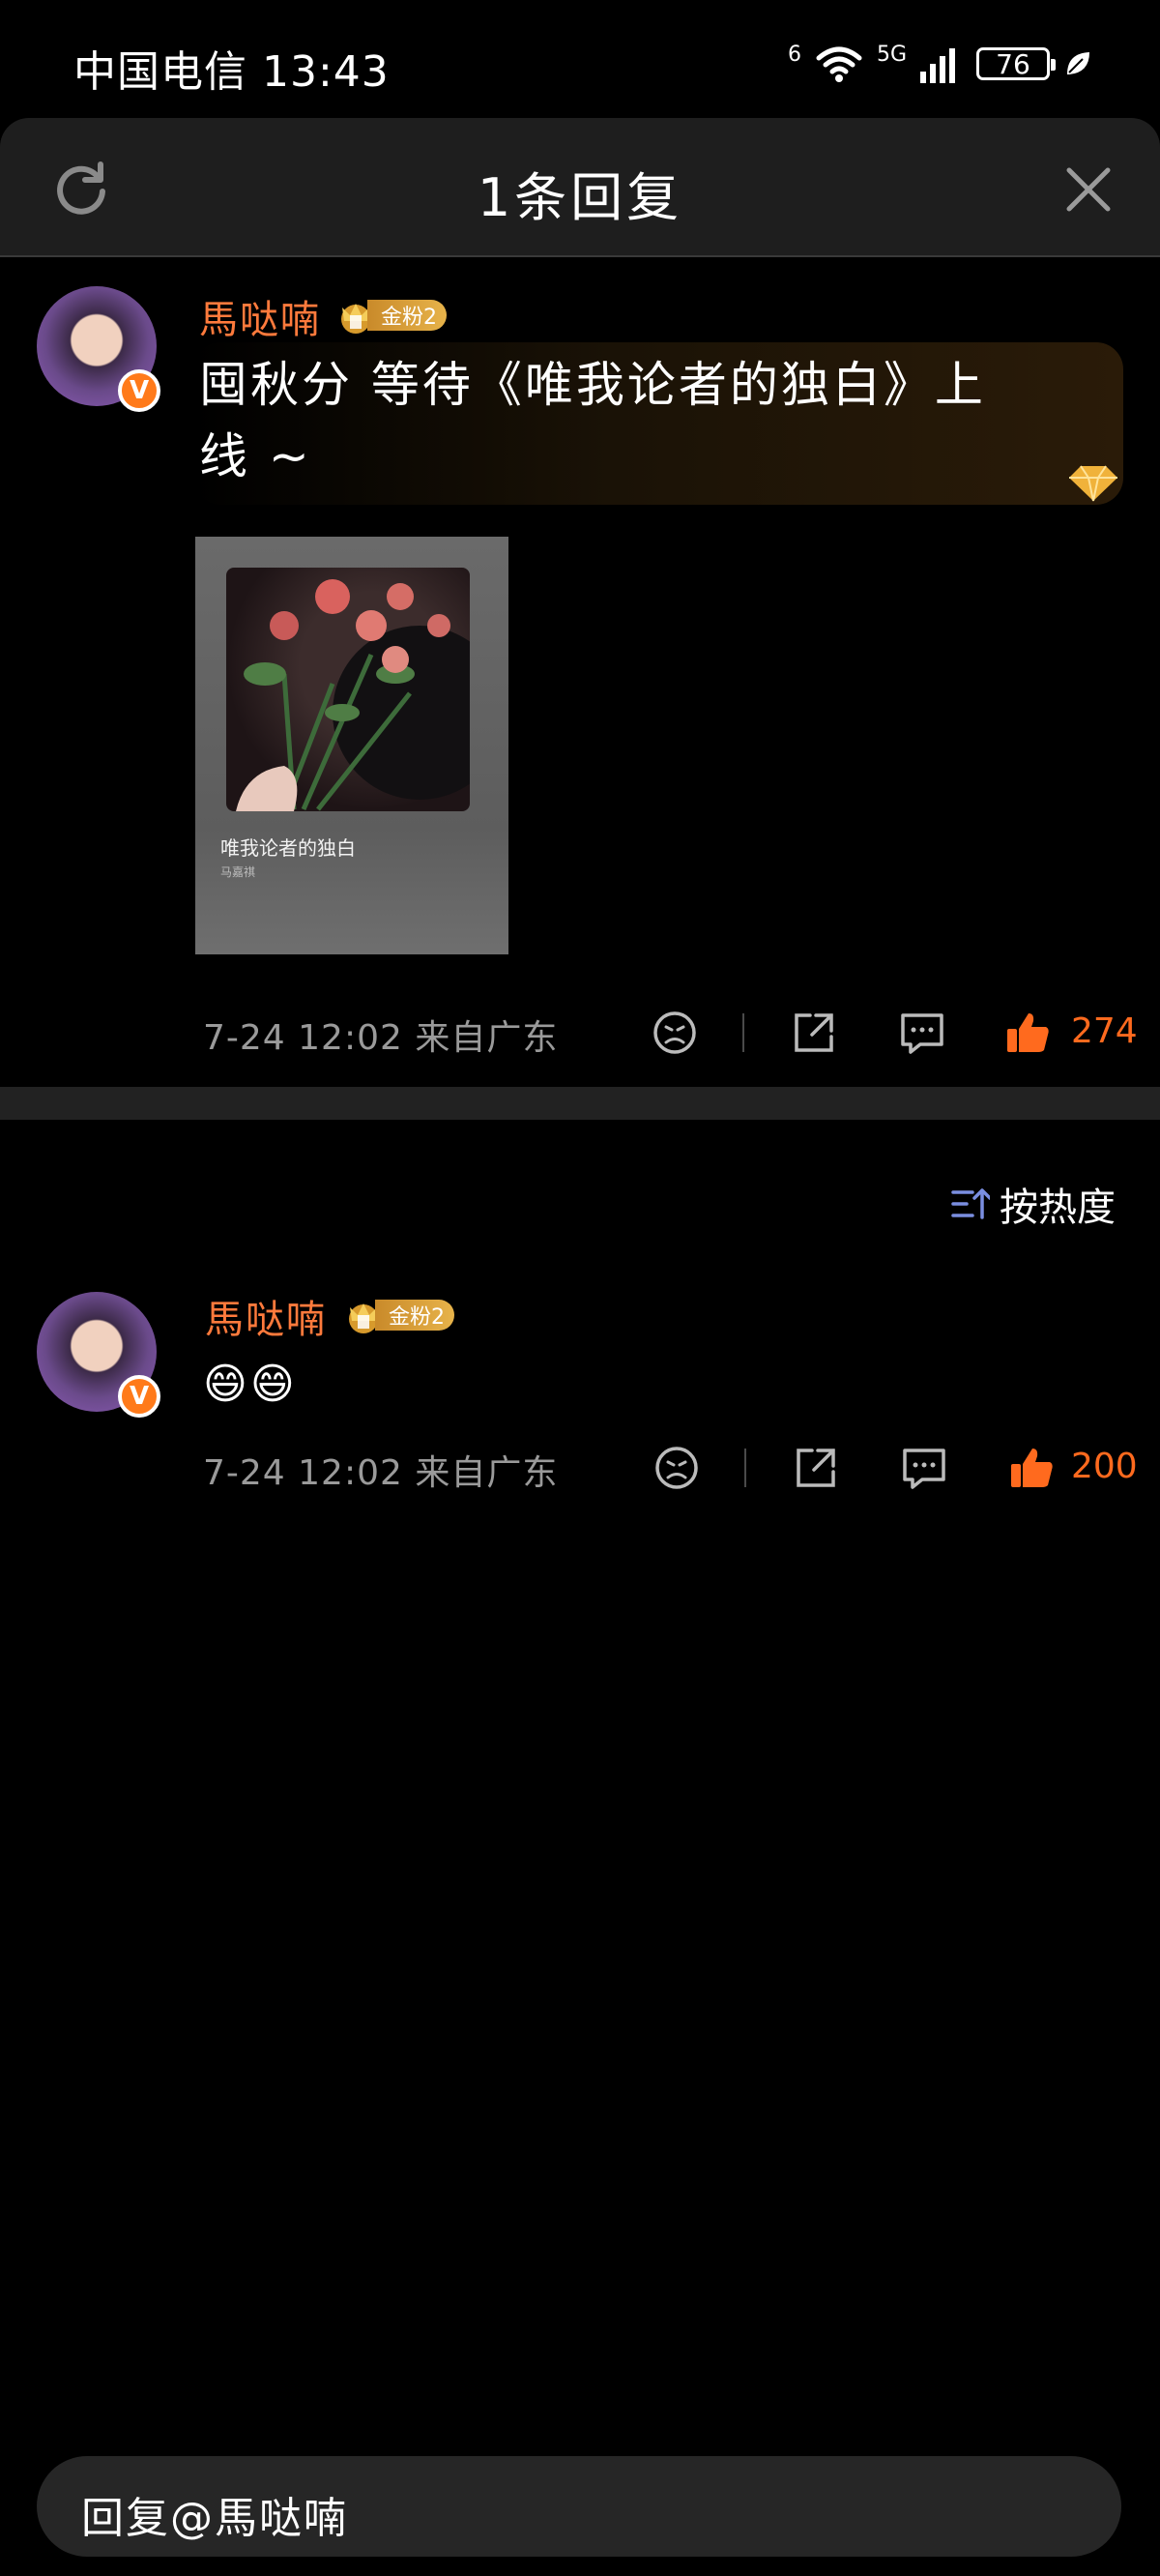 The height and width of the screenshot is (2576, 1160). I want to click on sort-by-hot-button: 按热度, so click(1033, 1204).